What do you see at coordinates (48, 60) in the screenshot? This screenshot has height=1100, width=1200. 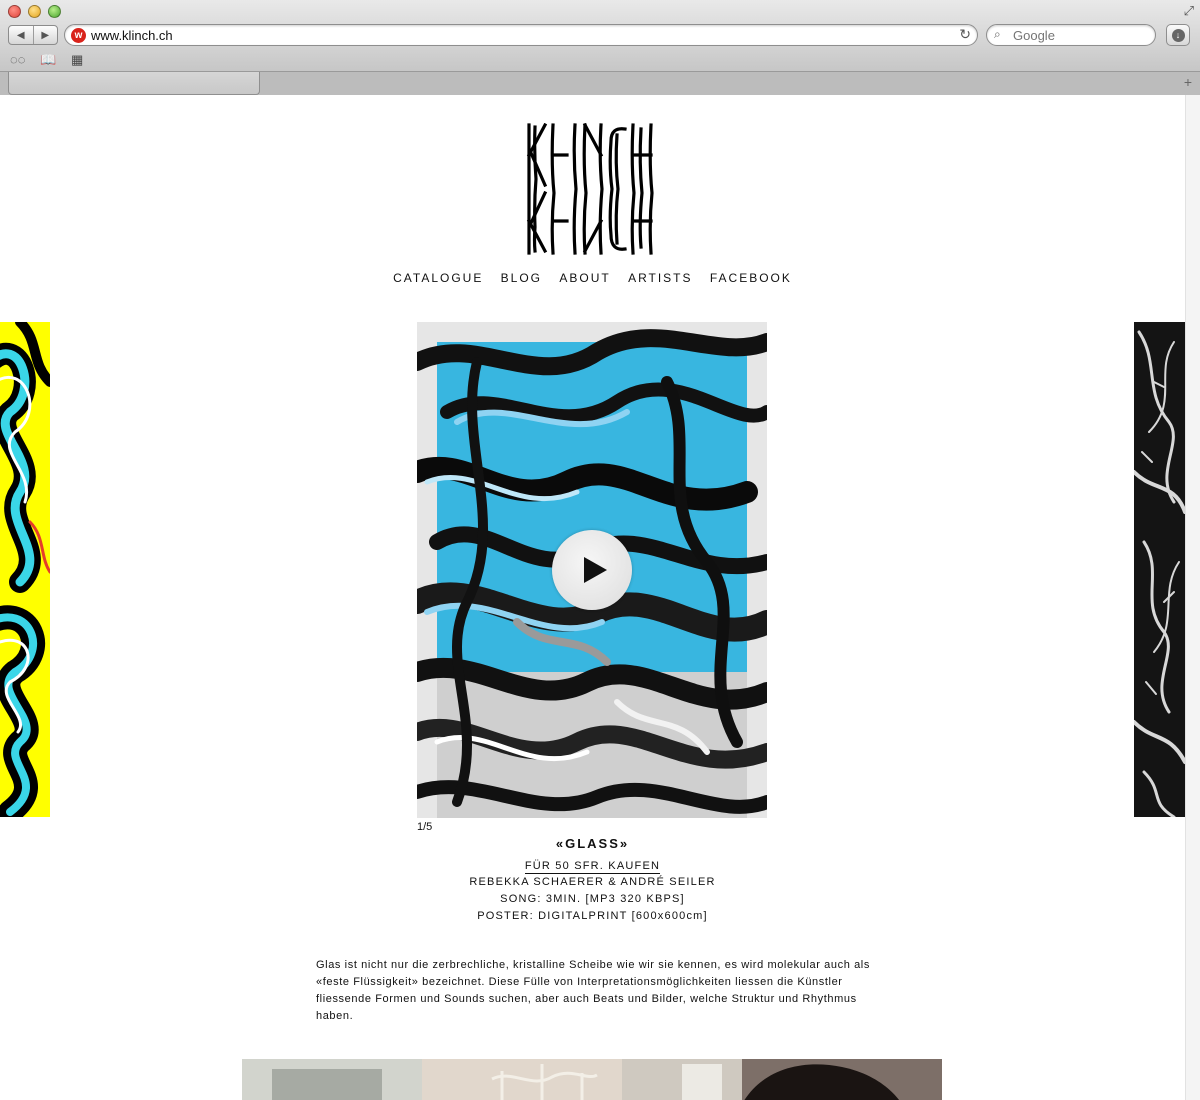 I see `bookmarks-icon: 📖` at bounding box center [48, 60].